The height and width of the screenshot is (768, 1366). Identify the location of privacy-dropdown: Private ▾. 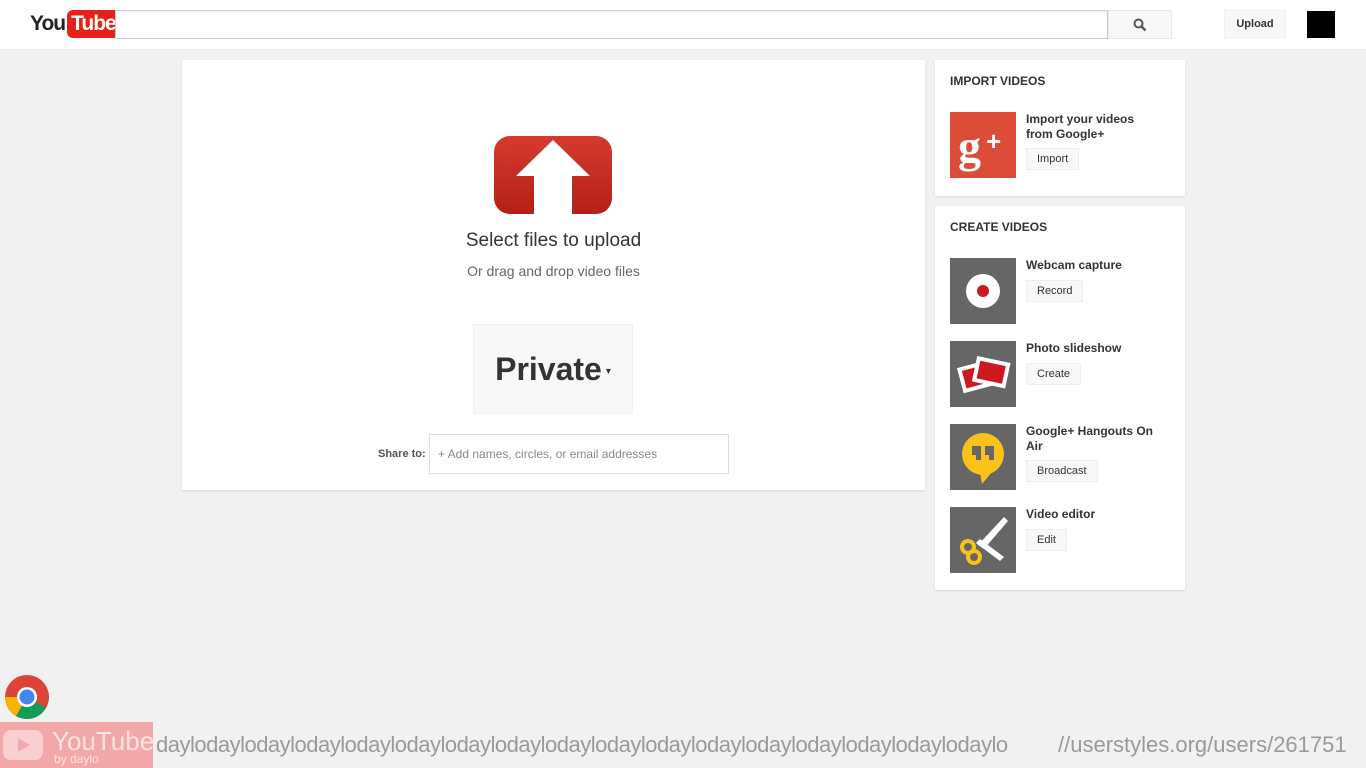
(553, 369).